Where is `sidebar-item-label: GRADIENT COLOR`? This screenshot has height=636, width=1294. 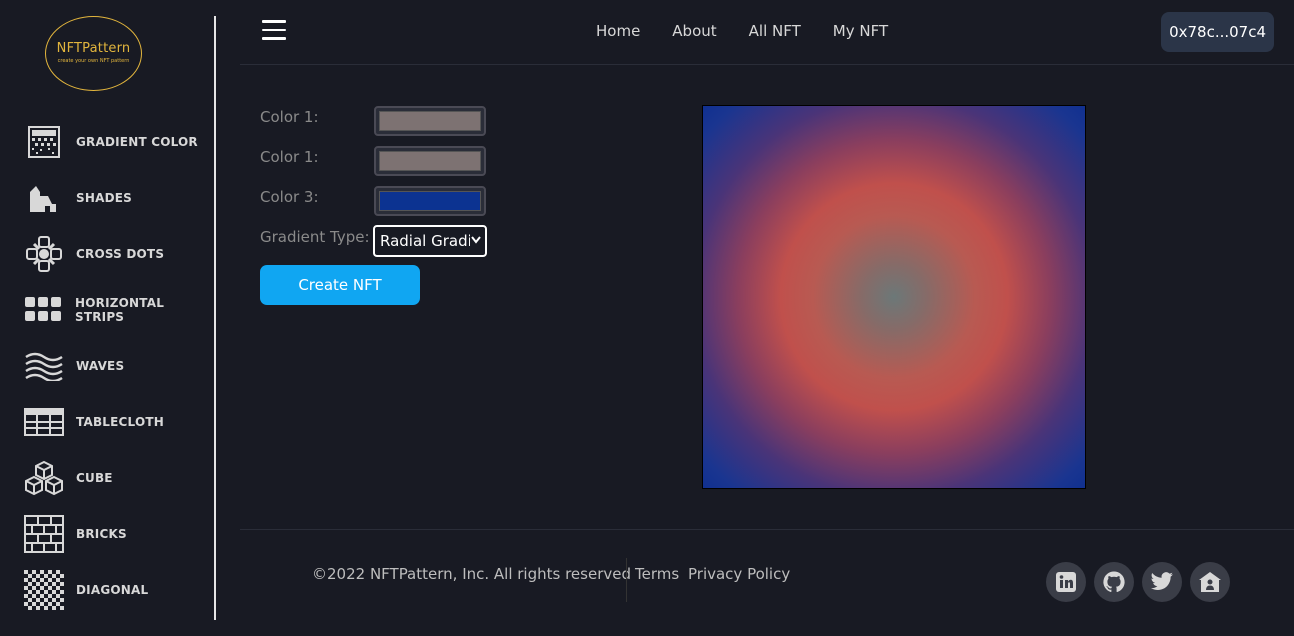 sidebar-item-label: GRADIENT COLOR is located at coordinates (137, 142).